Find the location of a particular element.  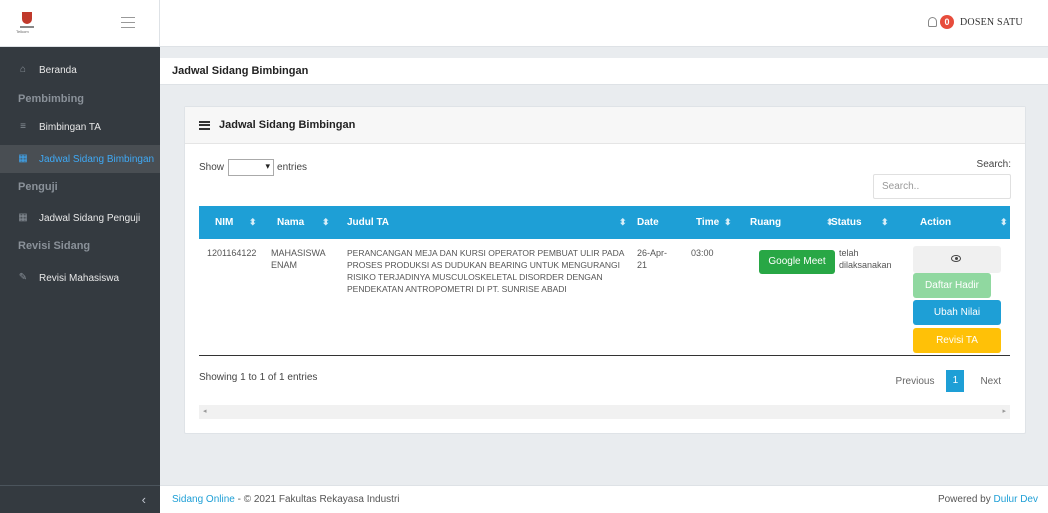

cell-nim: 1201164122 is located at coordinates (232, 253).